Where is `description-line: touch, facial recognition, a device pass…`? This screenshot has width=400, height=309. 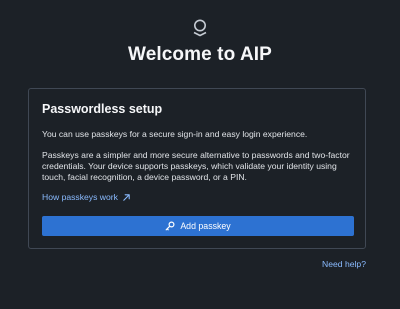 description-line: touch, facial recognition, a device pass… is located at coordinates (144, 177).